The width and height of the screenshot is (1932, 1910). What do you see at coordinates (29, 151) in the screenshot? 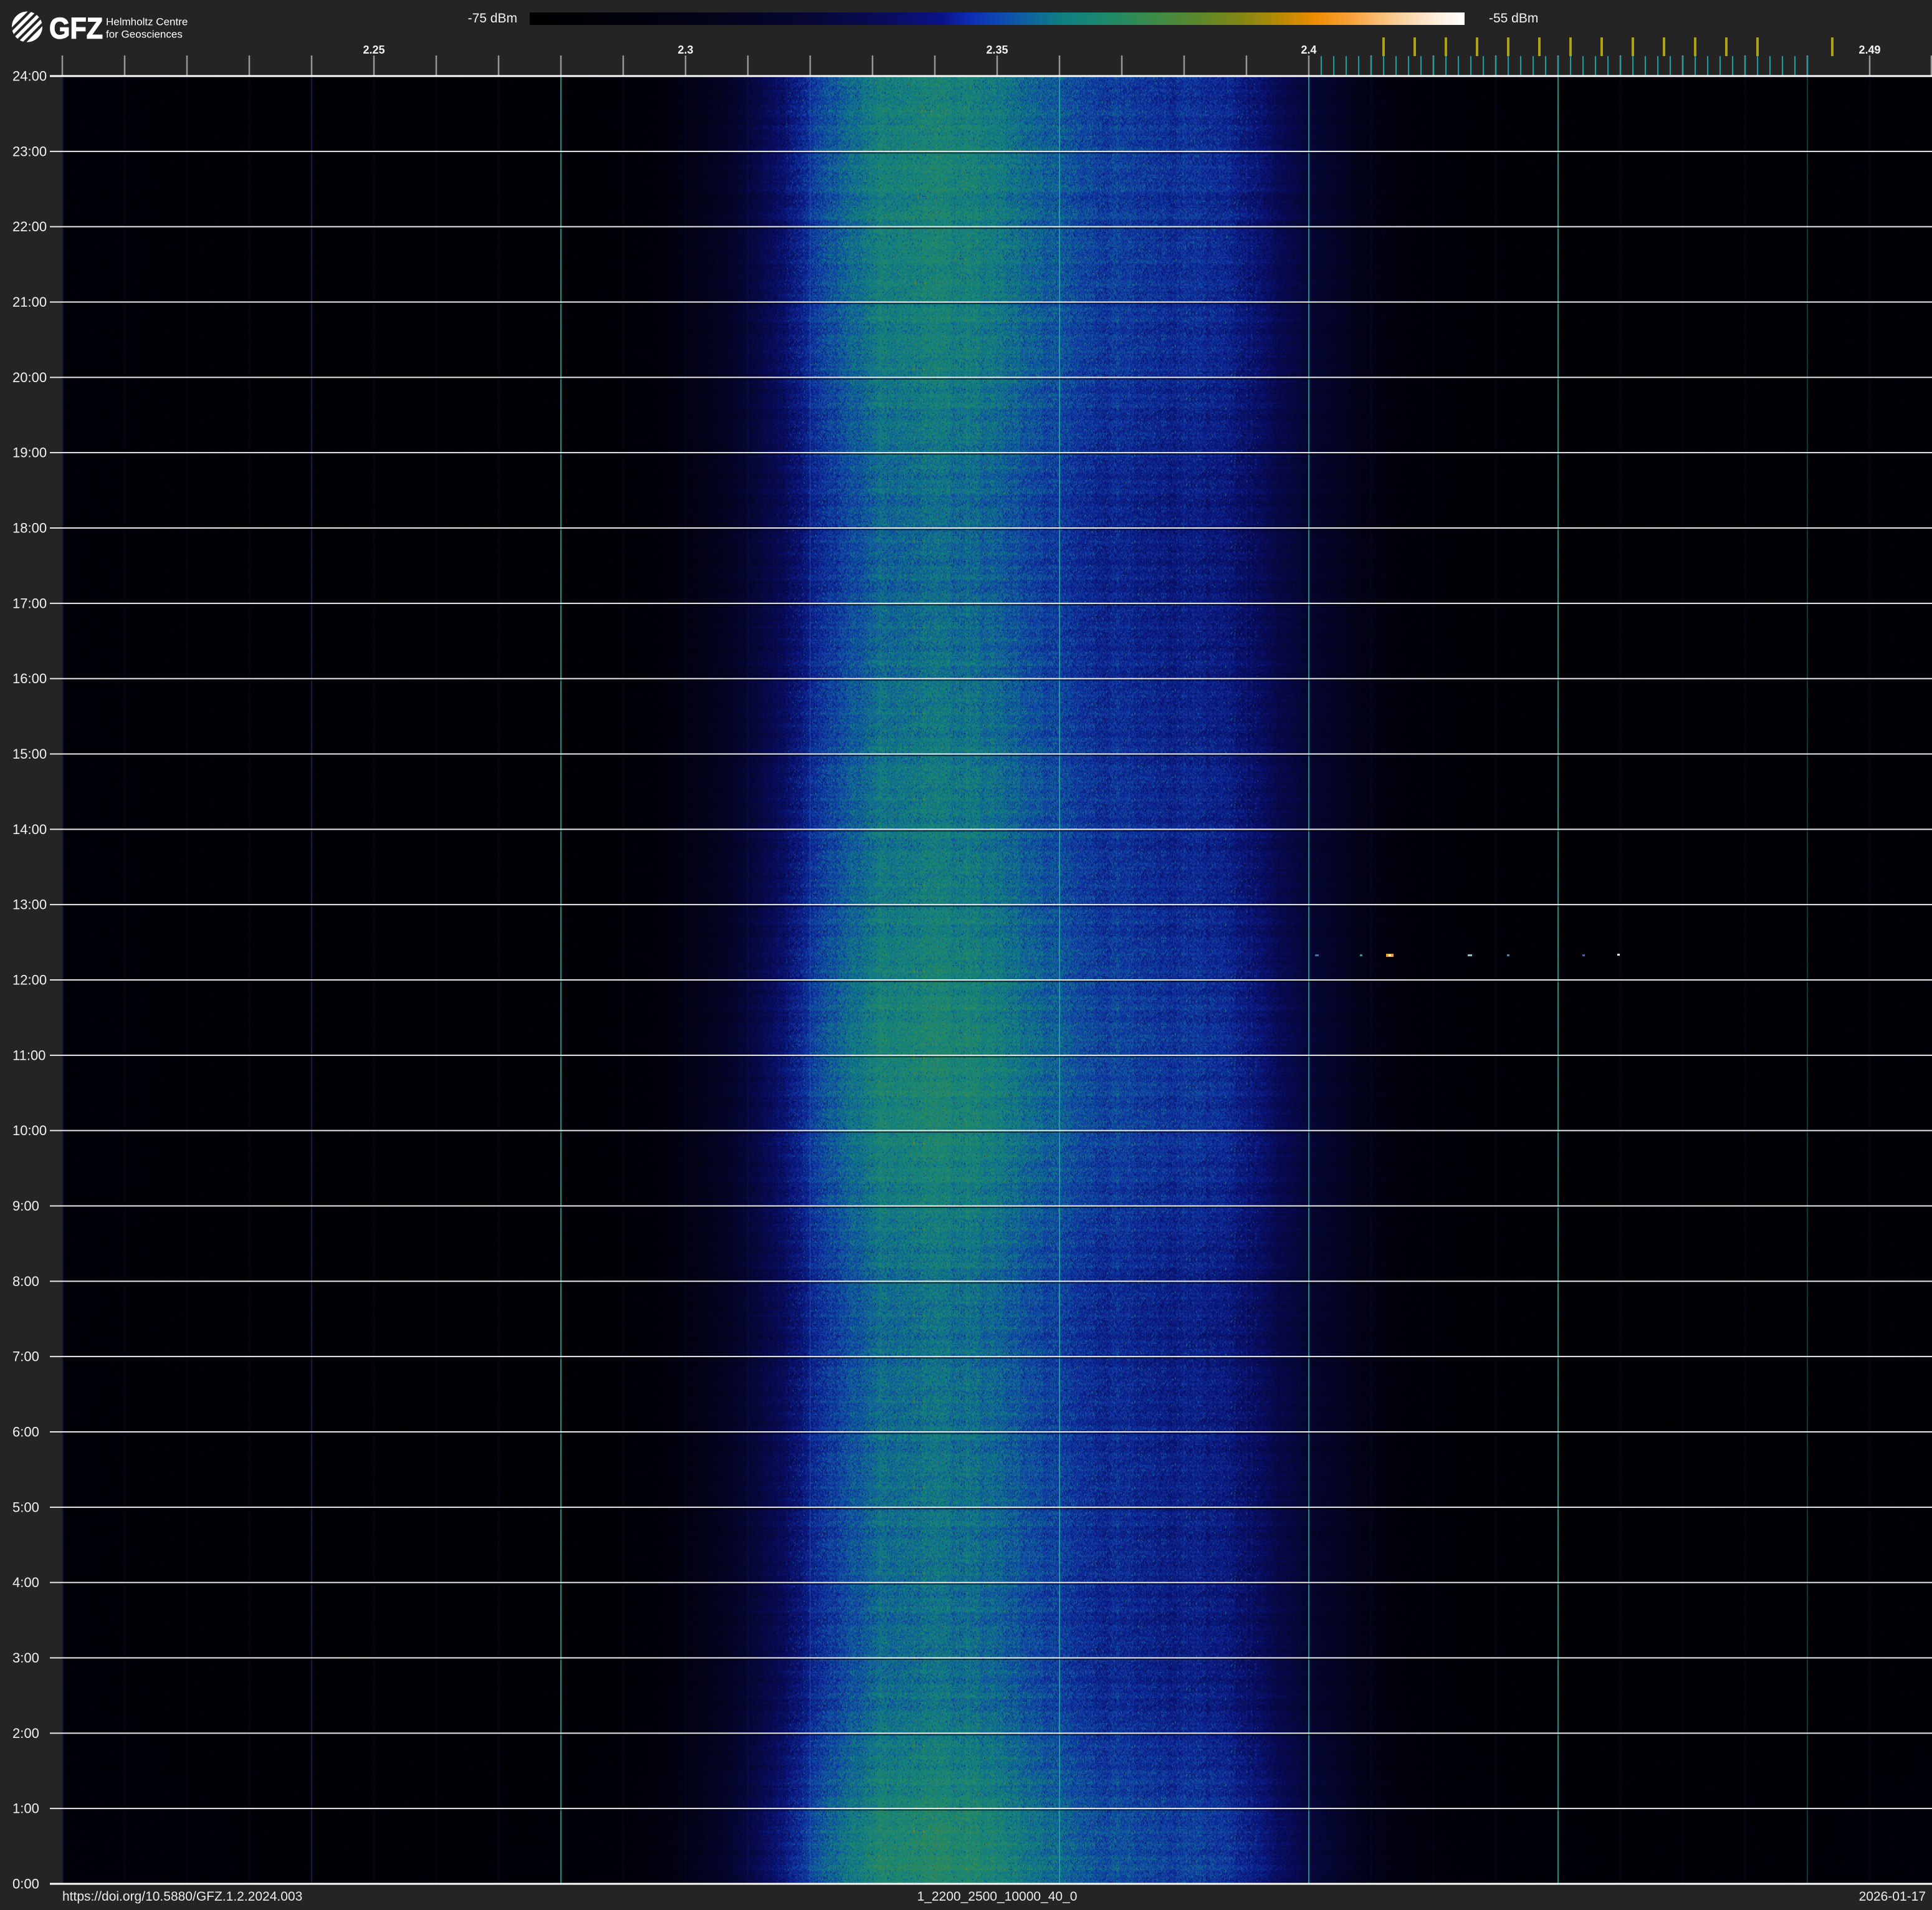
I see `svg-text: 23:00` at bounding box center [29, 151].